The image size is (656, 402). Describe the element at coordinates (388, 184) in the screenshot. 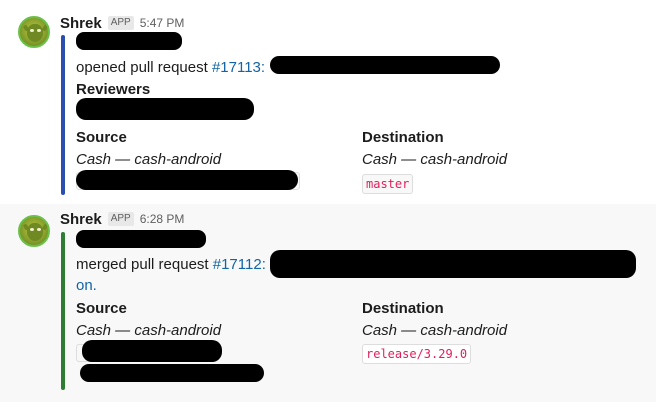

I see `destination-branch-code: master` at that location.